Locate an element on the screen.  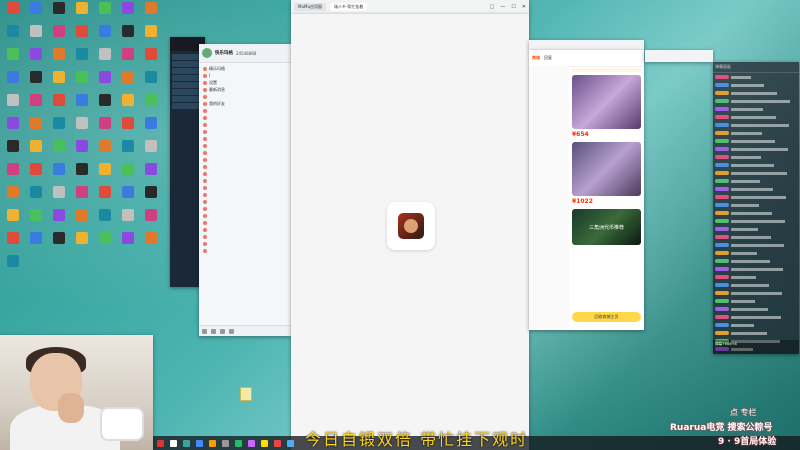
shop-home-button: 回收商城主页 is located at coordinates (606, 317).